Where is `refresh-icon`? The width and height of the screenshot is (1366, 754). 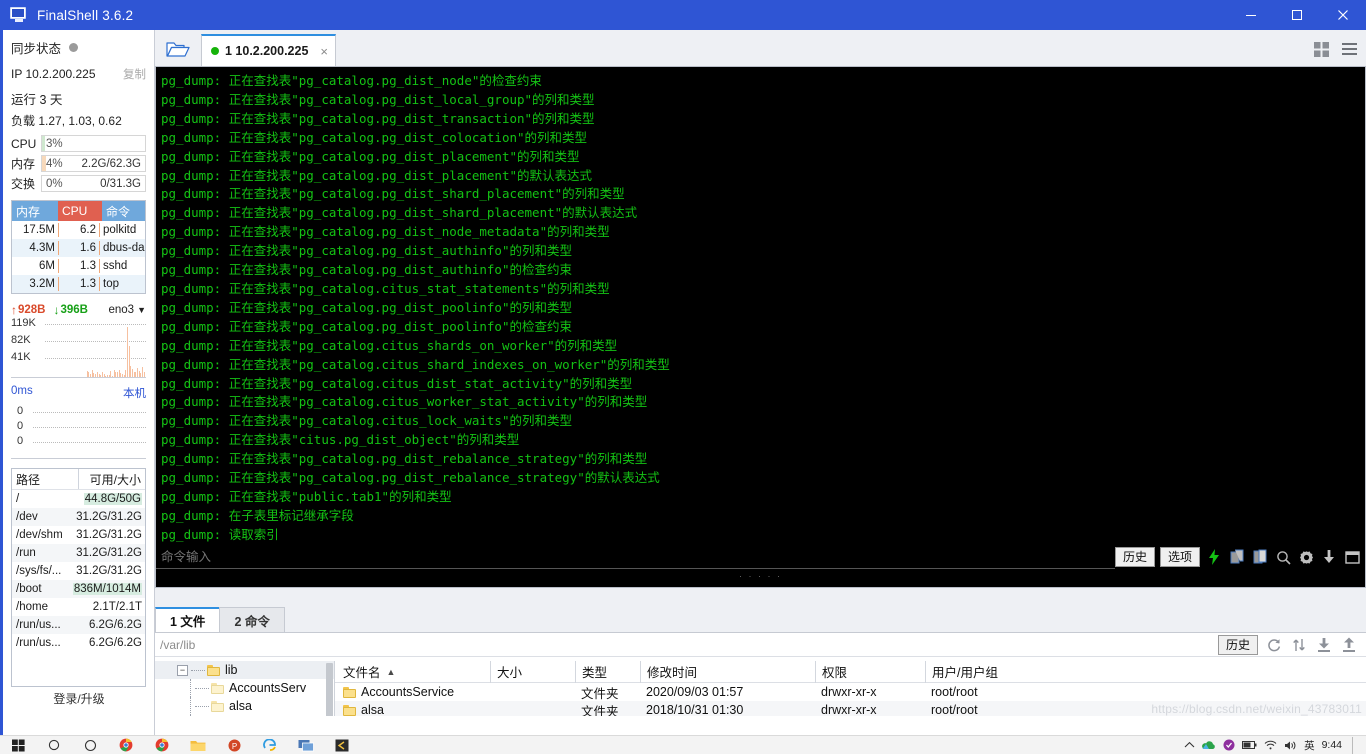 refresh-icon is located at coordinates (1274, 645).